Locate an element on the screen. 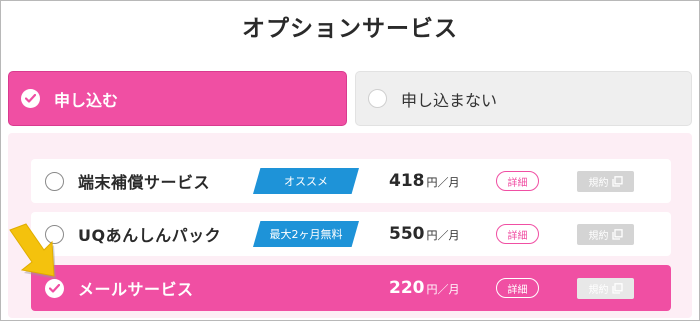 This screenshot has width=700, height=321. service-price: 418 円／月 is located at coordinates (424, 181).